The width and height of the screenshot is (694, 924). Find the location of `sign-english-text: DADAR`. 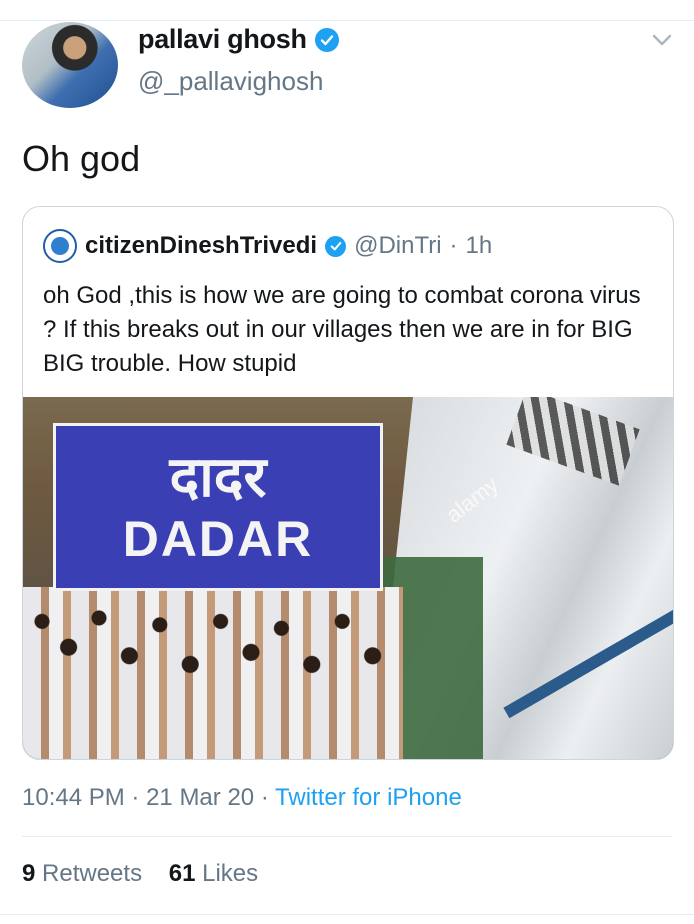

sign-english-text: DADAR is located at coordinates (218, 539).